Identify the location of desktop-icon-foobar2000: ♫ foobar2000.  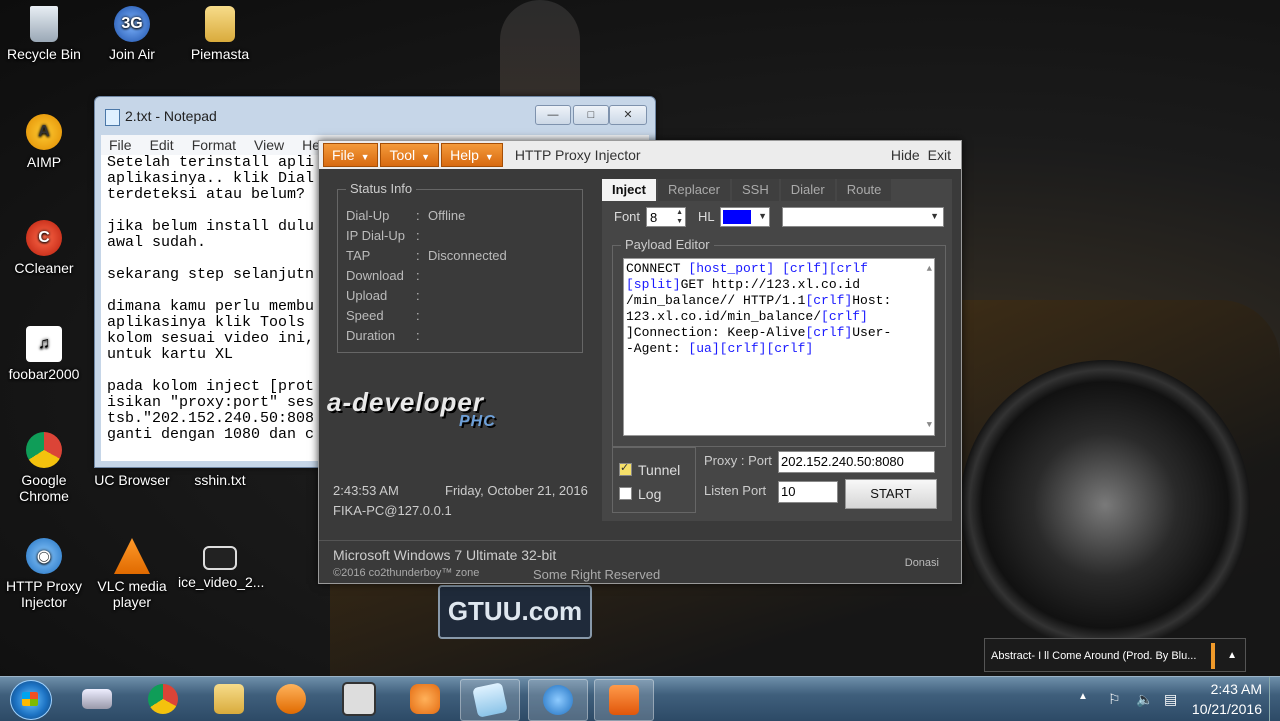
(44, 354).